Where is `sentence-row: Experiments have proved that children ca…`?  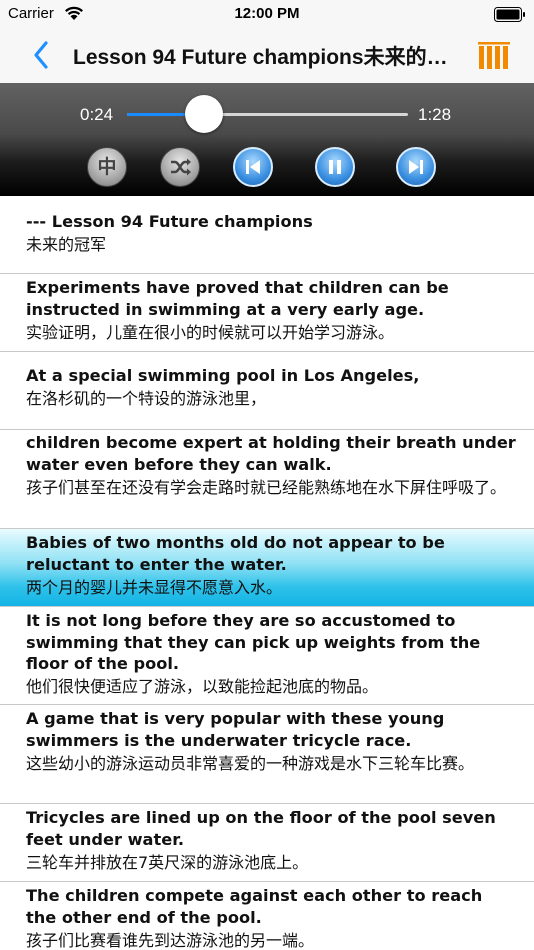 sentence-row: Experiments have proved that children ca… is located at coordinates (267, 313).